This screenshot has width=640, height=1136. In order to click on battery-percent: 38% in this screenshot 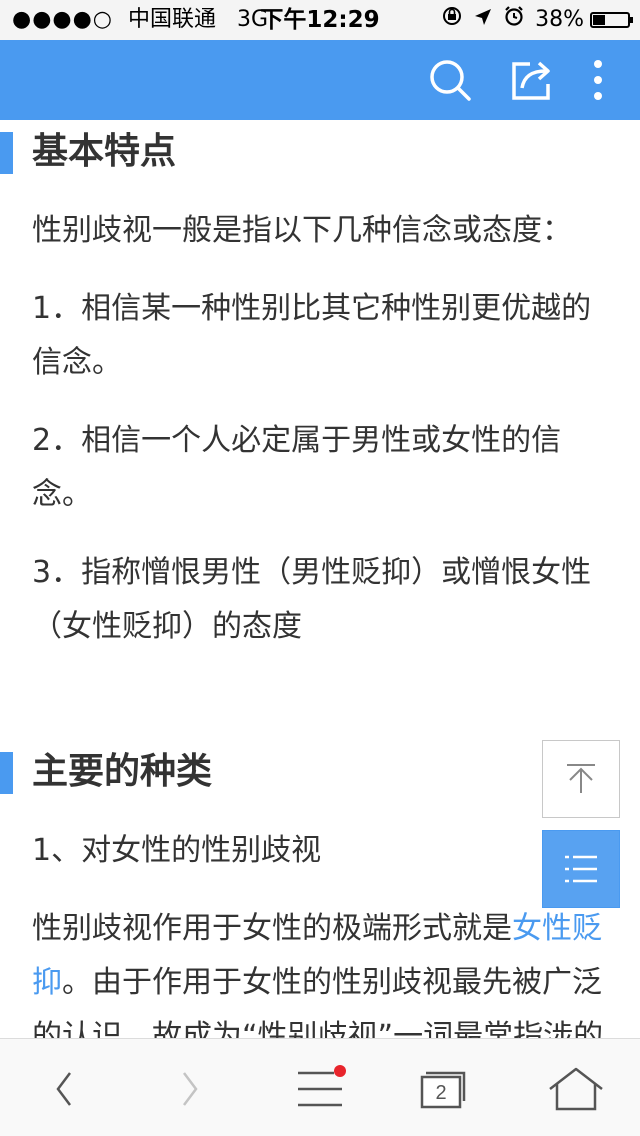, I will do `click(559, 19)`.